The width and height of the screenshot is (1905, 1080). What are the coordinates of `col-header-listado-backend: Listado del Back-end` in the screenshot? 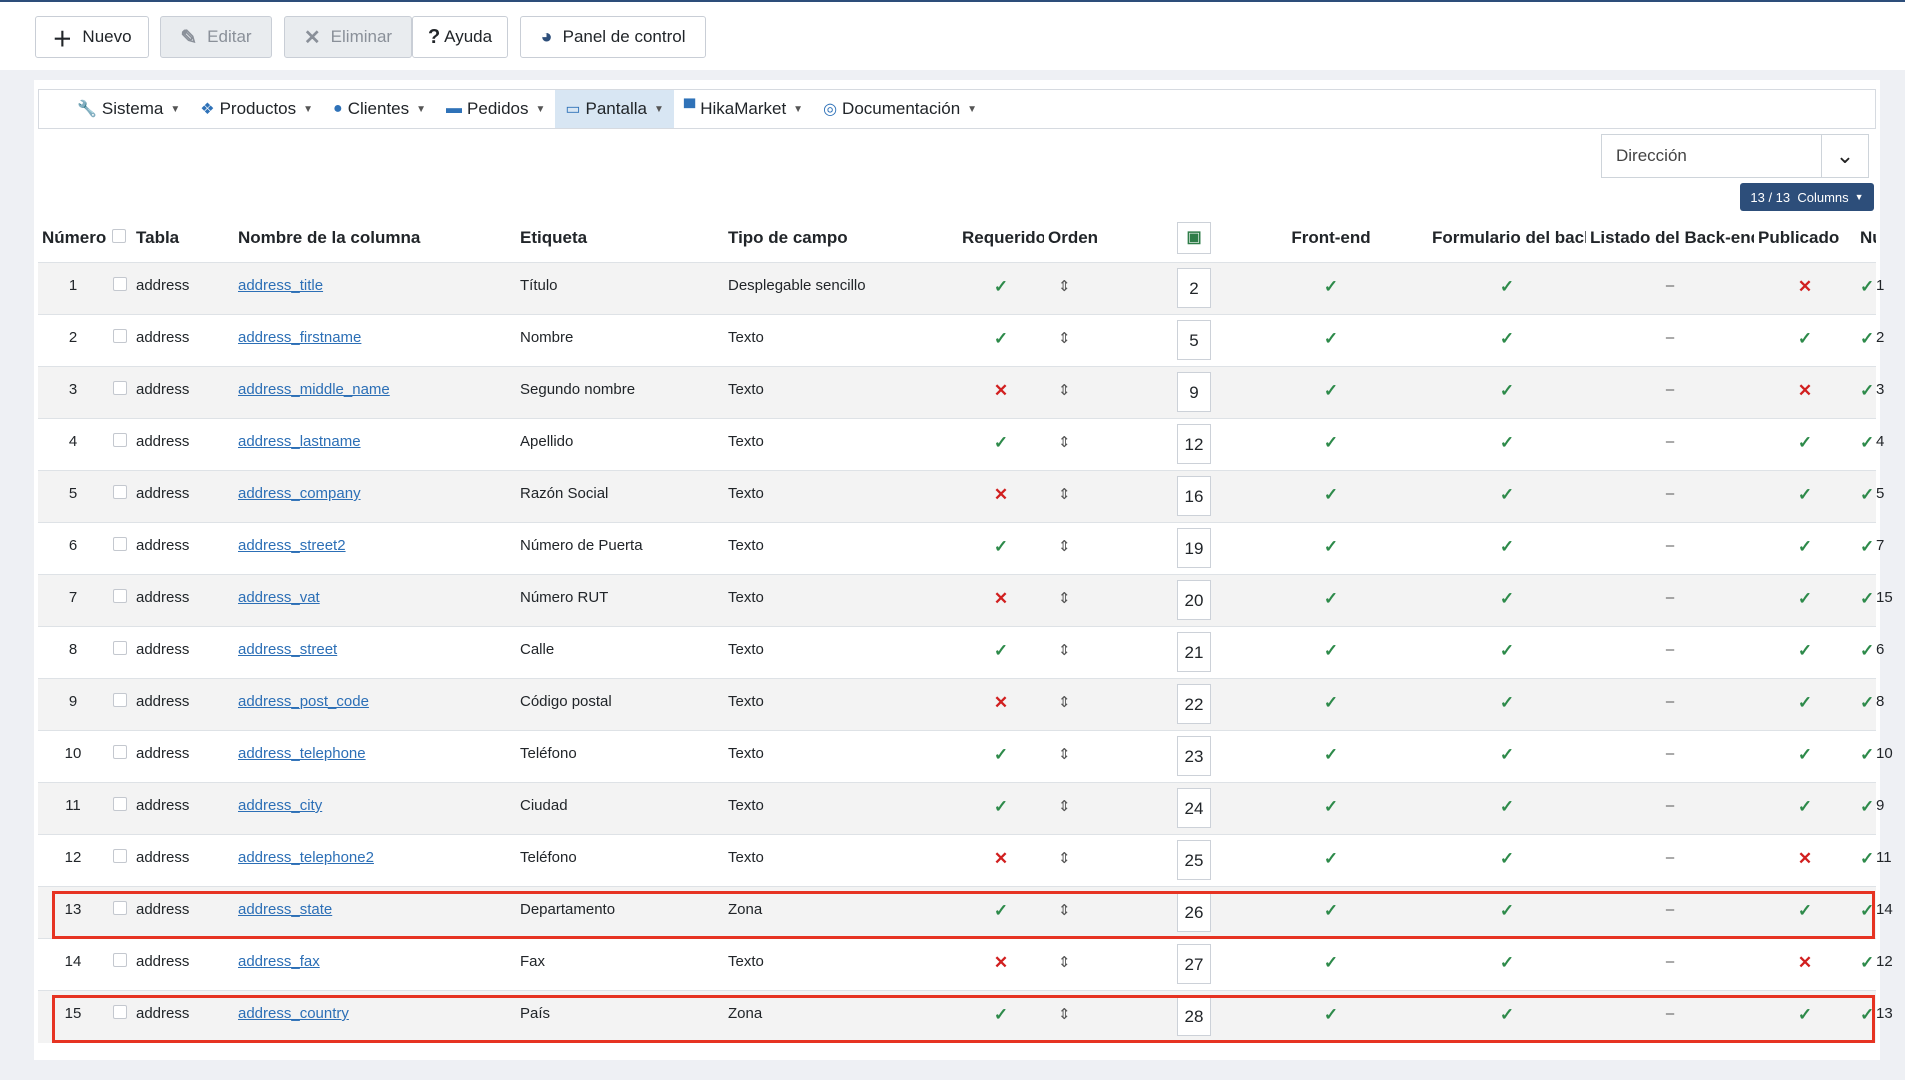 It's located at (1670, 238).